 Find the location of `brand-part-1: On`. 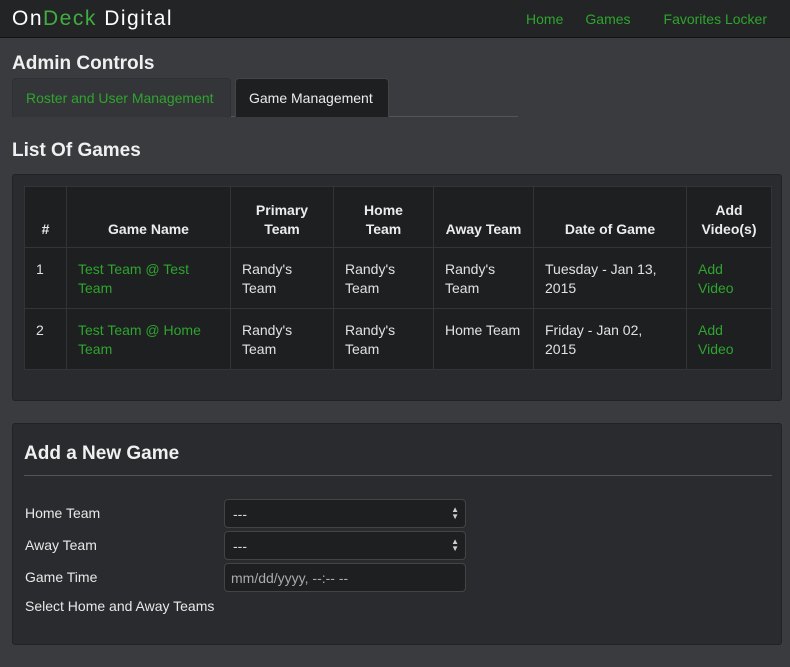

brand-part-1: On is located at coordinates (28, 18).